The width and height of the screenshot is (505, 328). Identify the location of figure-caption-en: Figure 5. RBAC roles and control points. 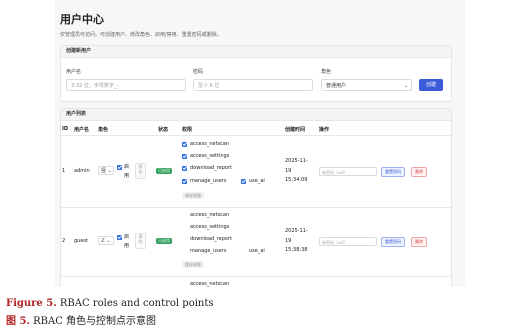
(110, 303).